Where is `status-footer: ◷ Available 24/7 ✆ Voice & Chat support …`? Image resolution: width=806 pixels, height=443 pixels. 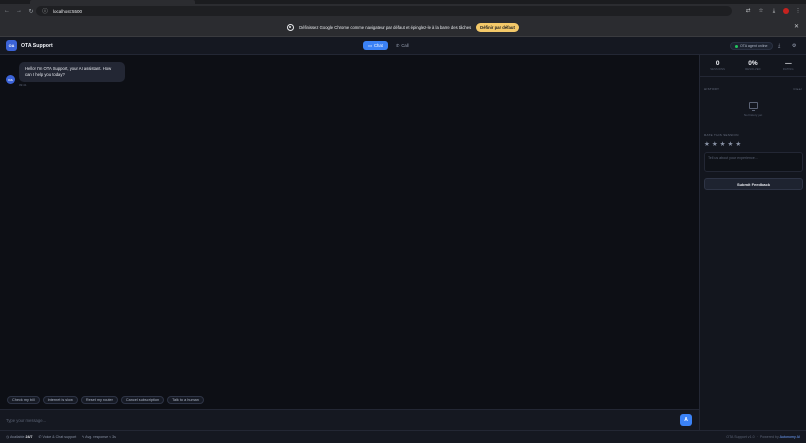
status-footer: ◷ Available 24/7 ✆ Voice & Chat support … is located at coordinates (403, 436).